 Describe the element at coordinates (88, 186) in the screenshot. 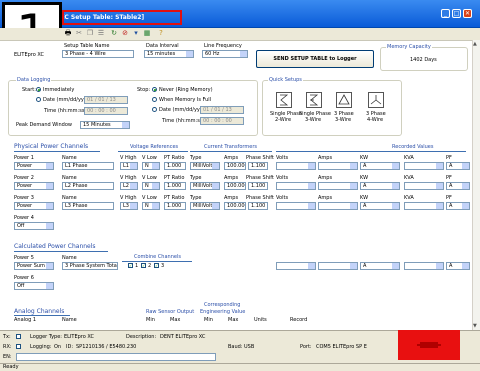

I see `channel-name-input: L2 Phase` at that location.